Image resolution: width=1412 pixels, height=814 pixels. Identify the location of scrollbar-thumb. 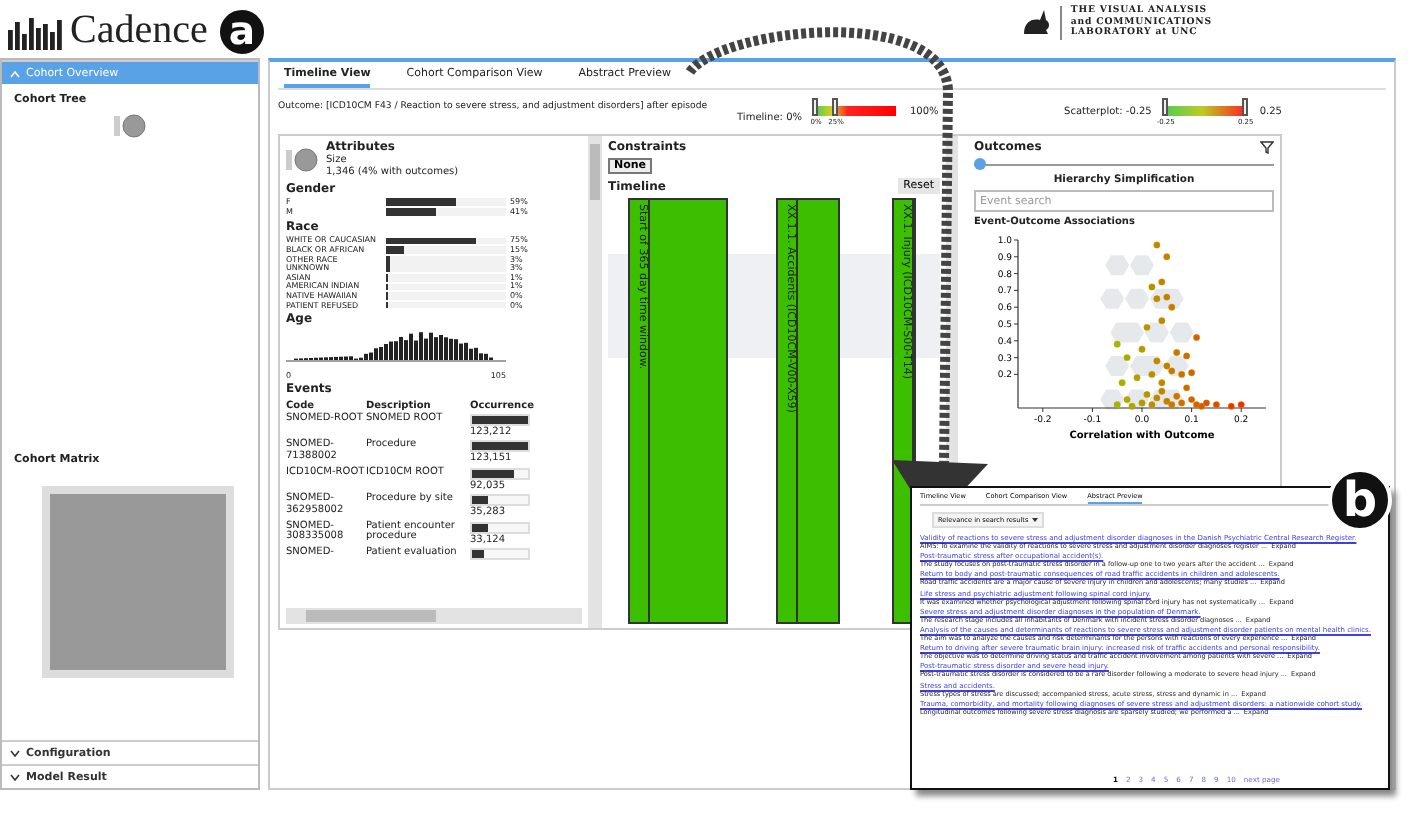
(595, 172).